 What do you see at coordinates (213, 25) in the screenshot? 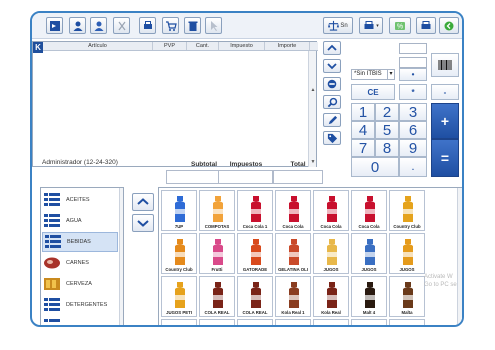
I see `pointer-button` at bounding box center [213, 25].